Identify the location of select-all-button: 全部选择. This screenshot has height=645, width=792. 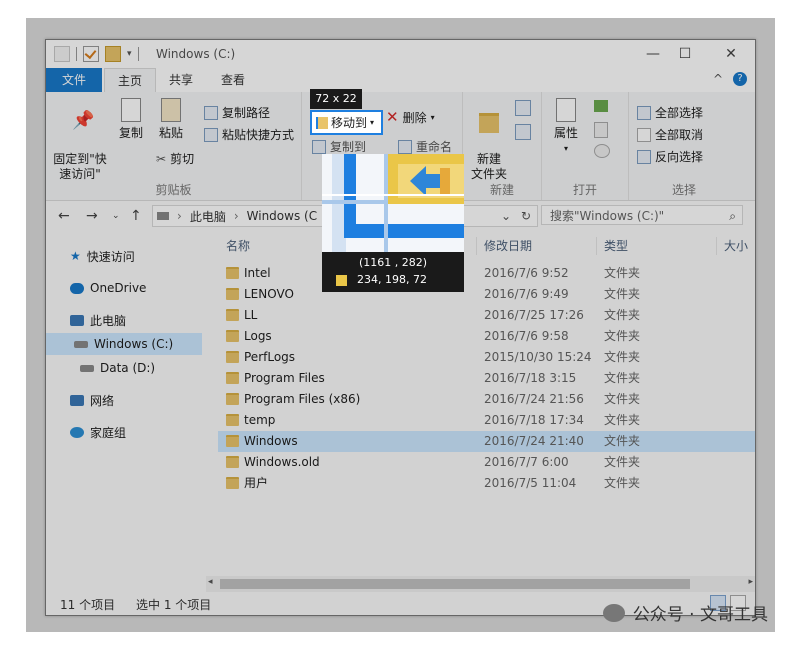
(670, 112).